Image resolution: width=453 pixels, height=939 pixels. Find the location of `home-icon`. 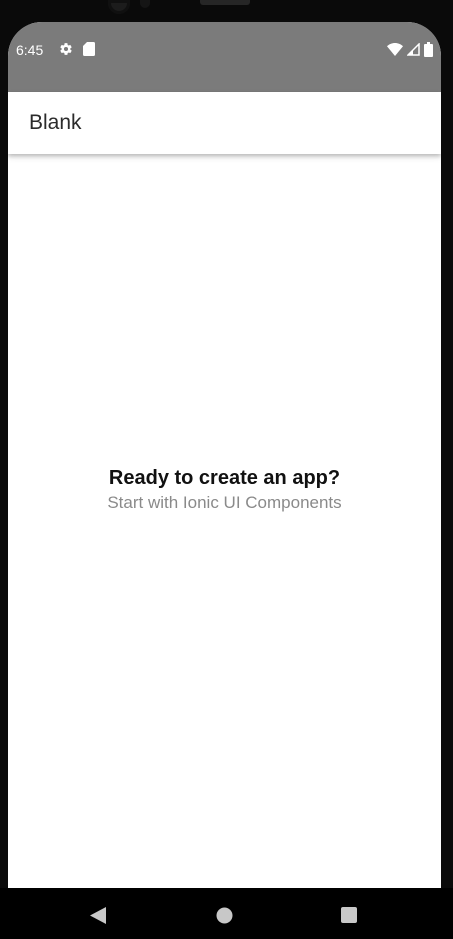

home-icon is located at coordinates (224, 915).